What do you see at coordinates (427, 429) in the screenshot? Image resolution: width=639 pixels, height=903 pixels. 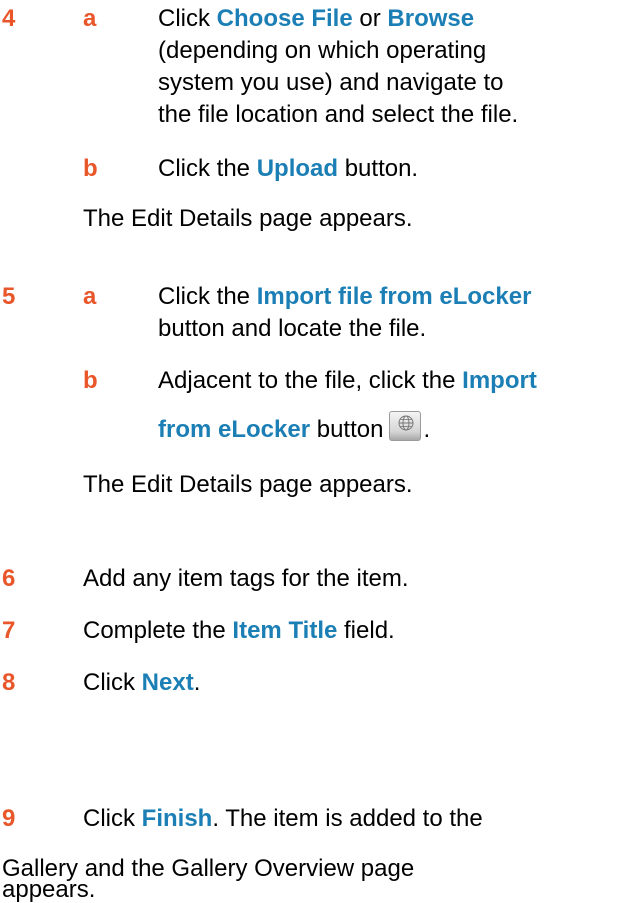 I see `step-5b-period: .` at bounding box center [427, 429].